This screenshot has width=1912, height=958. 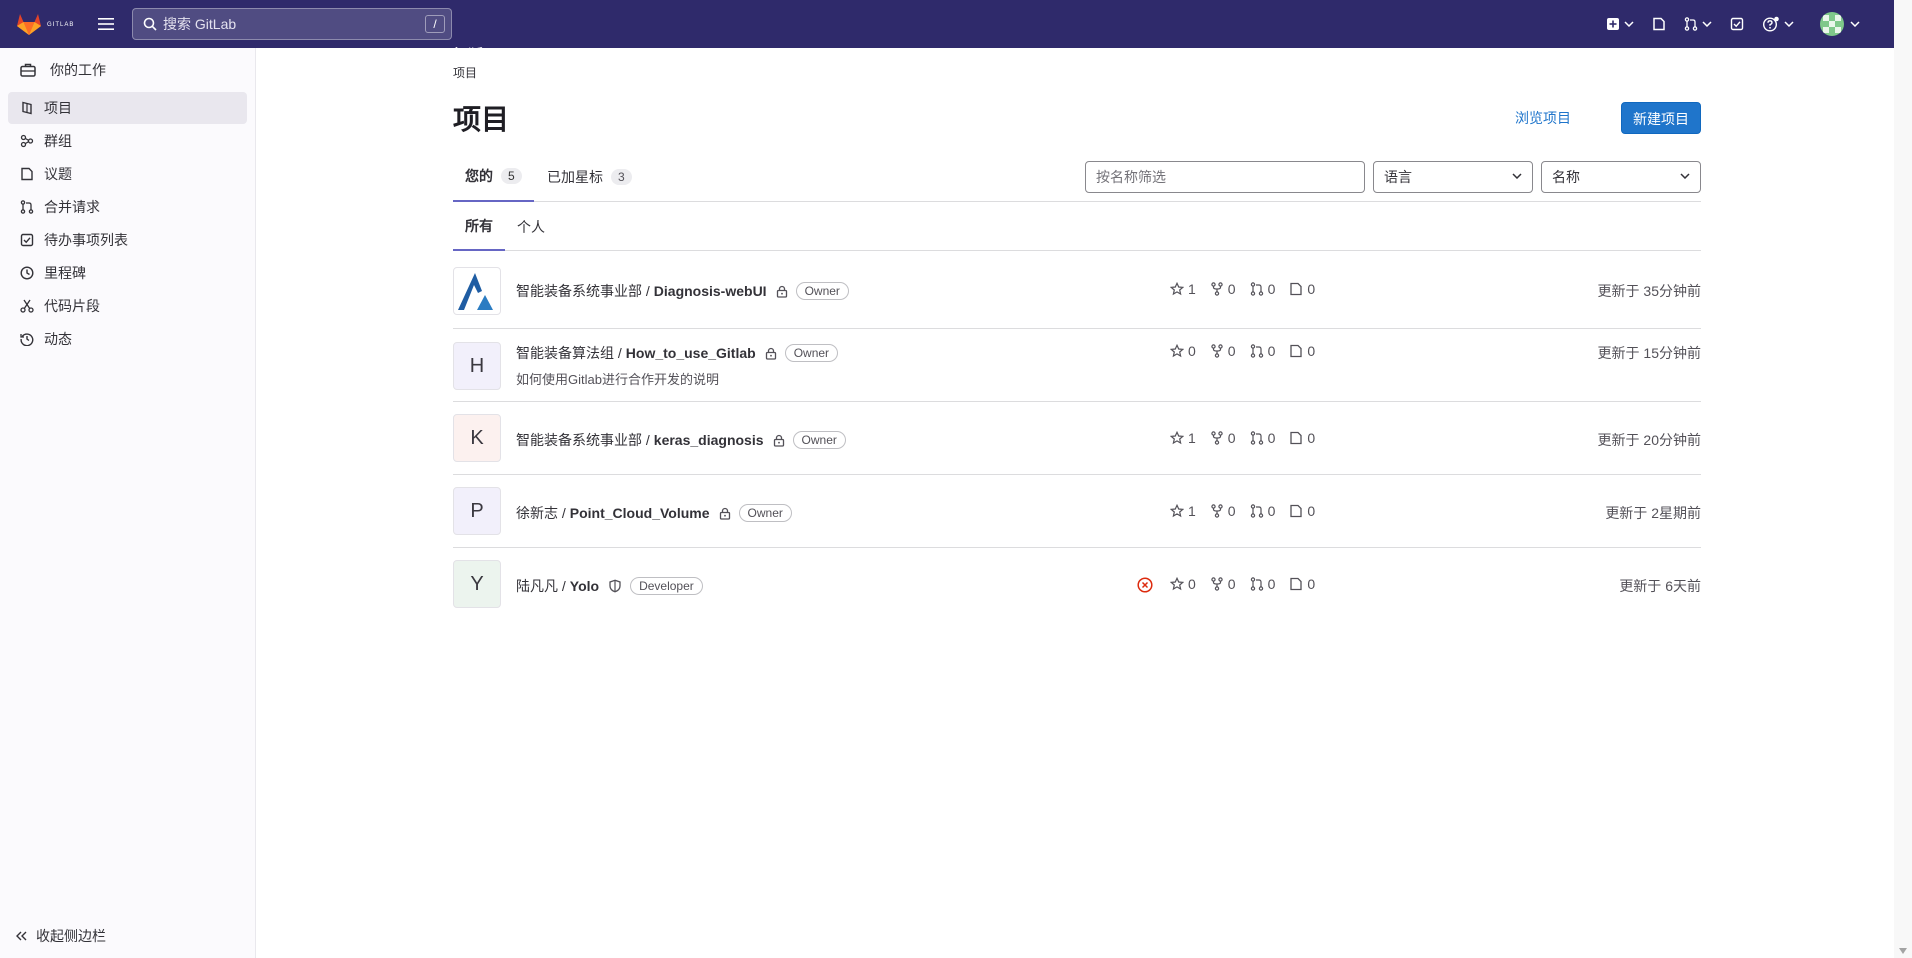 I want to click on project-row: Y 陆凡凡 / Yolo Developer 0 0 0 0 更新于 6天前, so click(x=1077, y=584).